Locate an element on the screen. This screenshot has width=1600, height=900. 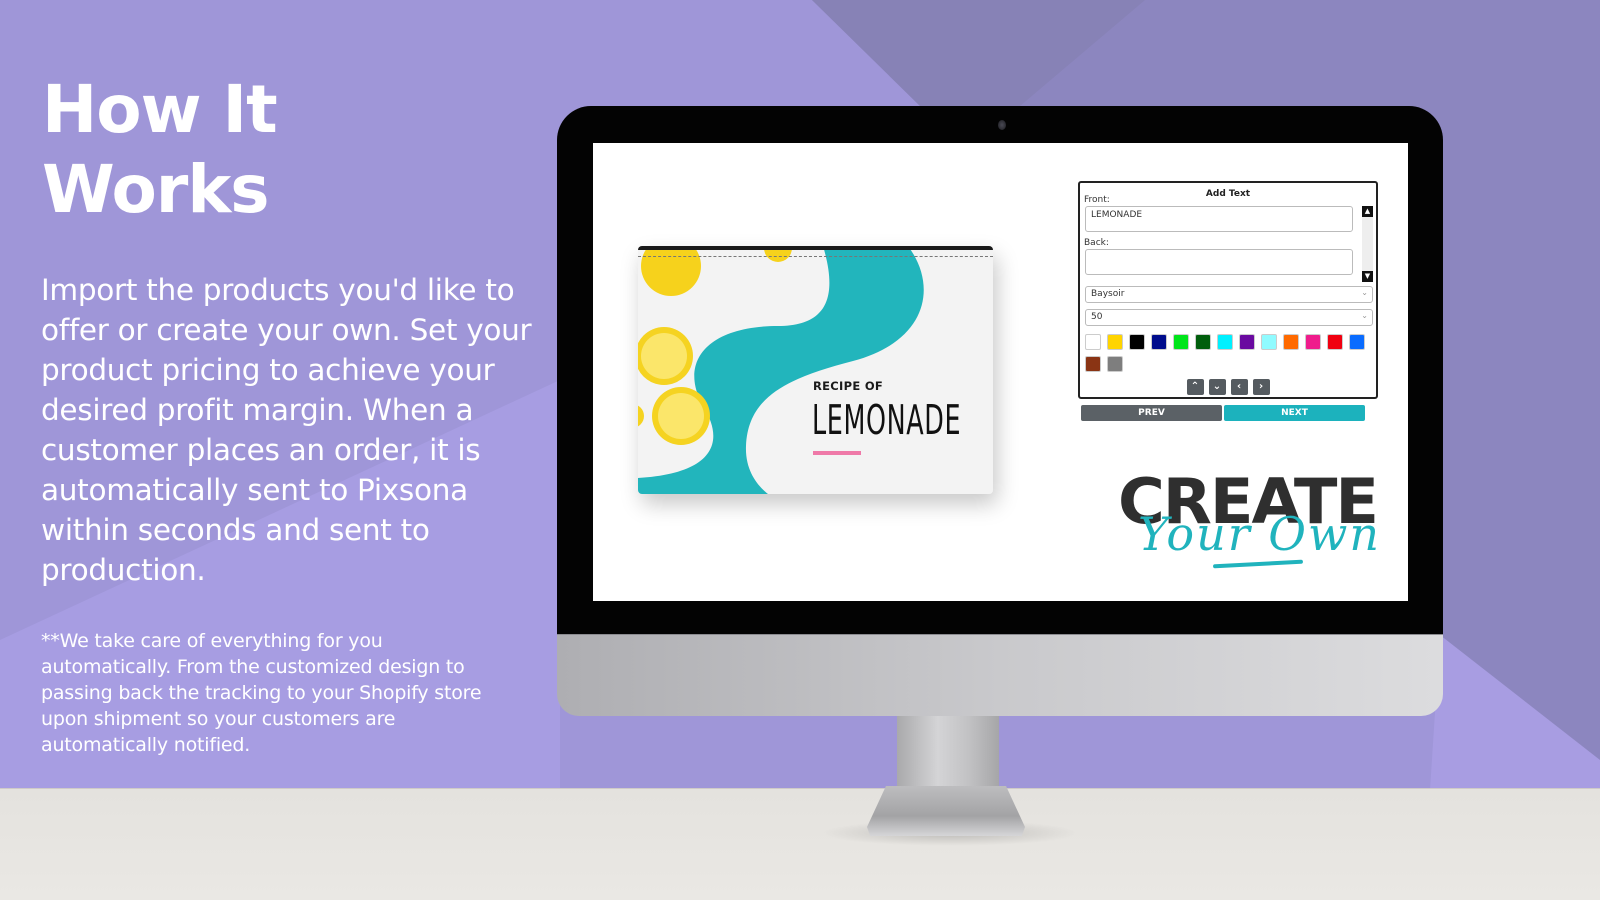
prev-button: PREV is located at coordinates (1151, 413).